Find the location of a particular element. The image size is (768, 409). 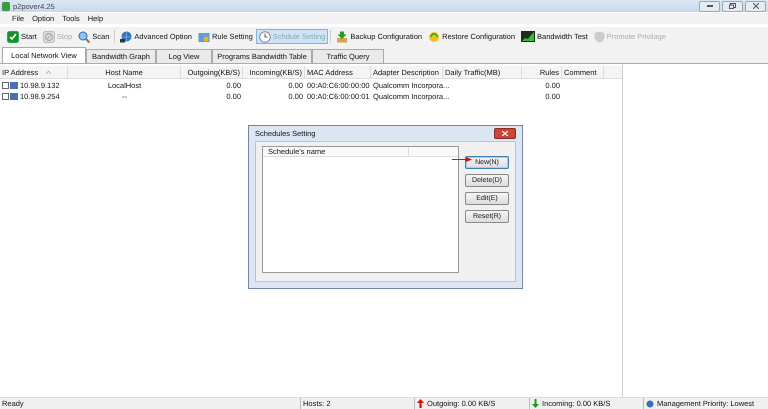

up-arrow-icon is located at coordinates (420, 403).